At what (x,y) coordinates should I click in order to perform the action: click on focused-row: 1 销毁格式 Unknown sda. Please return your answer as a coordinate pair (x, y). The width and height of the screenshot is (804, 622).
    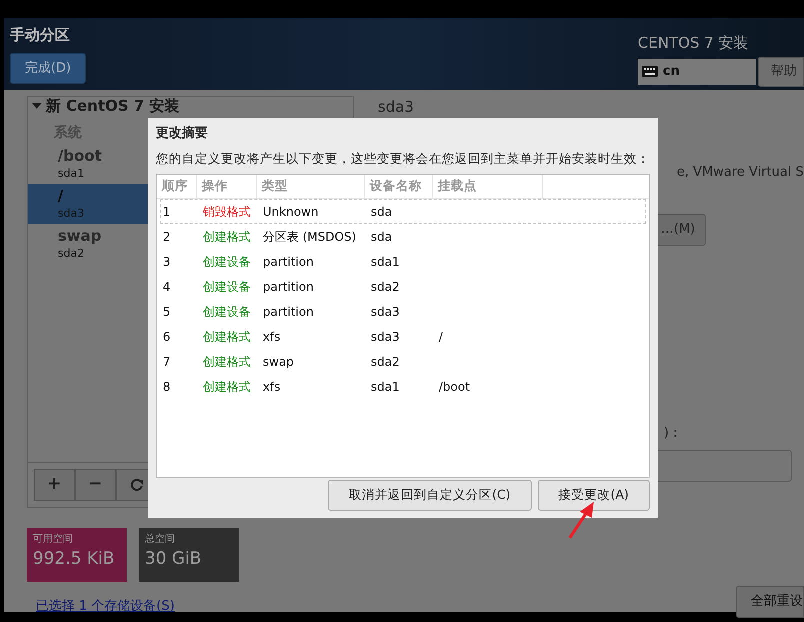
    Looking at the image, I should click on (403, 211).